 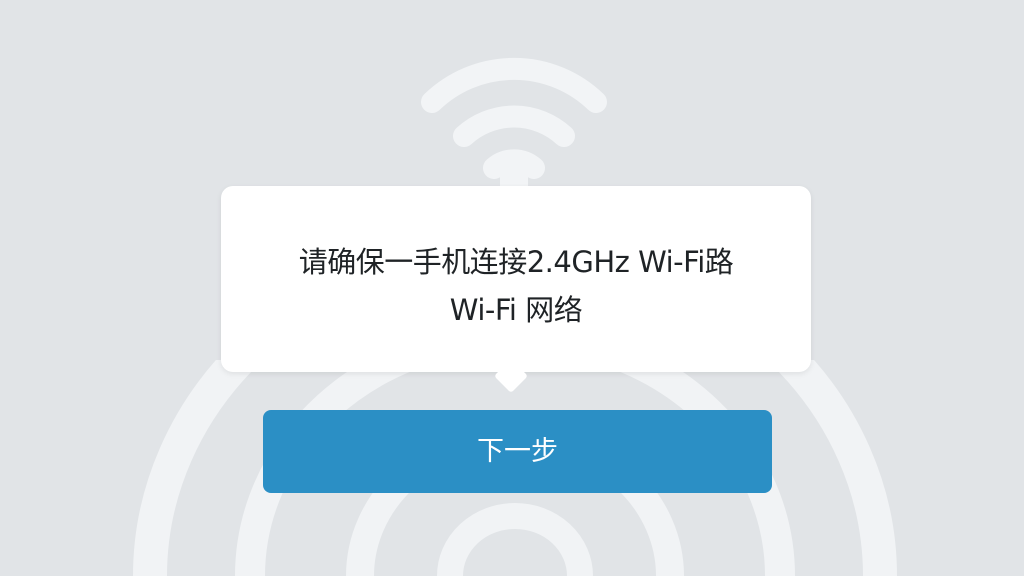 What do you see at coordinates (516, 310) in the screenshot?
I see `instruction-message-line-2: Wi-Fi 网络` at bounding box center [516, 310].